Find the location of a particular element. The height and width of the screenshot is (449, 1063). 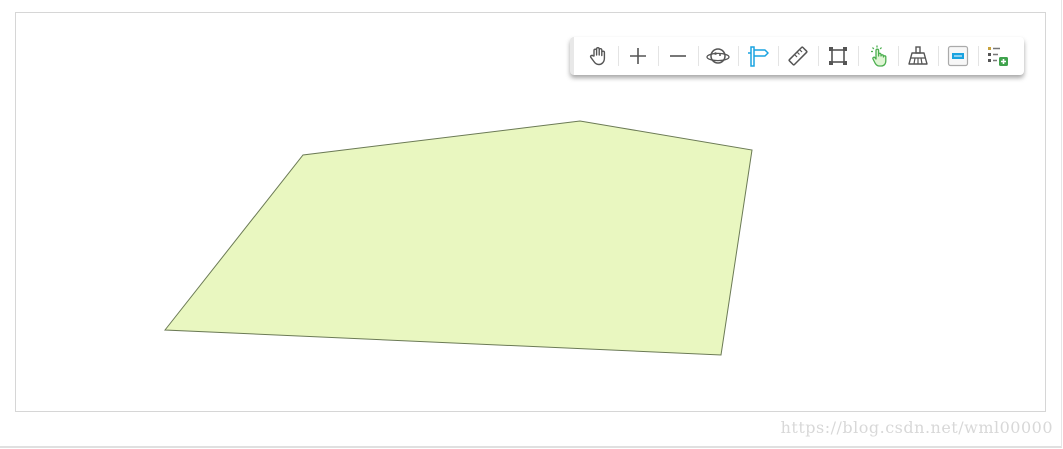

navigation-button is located at coordinates (758, 56).